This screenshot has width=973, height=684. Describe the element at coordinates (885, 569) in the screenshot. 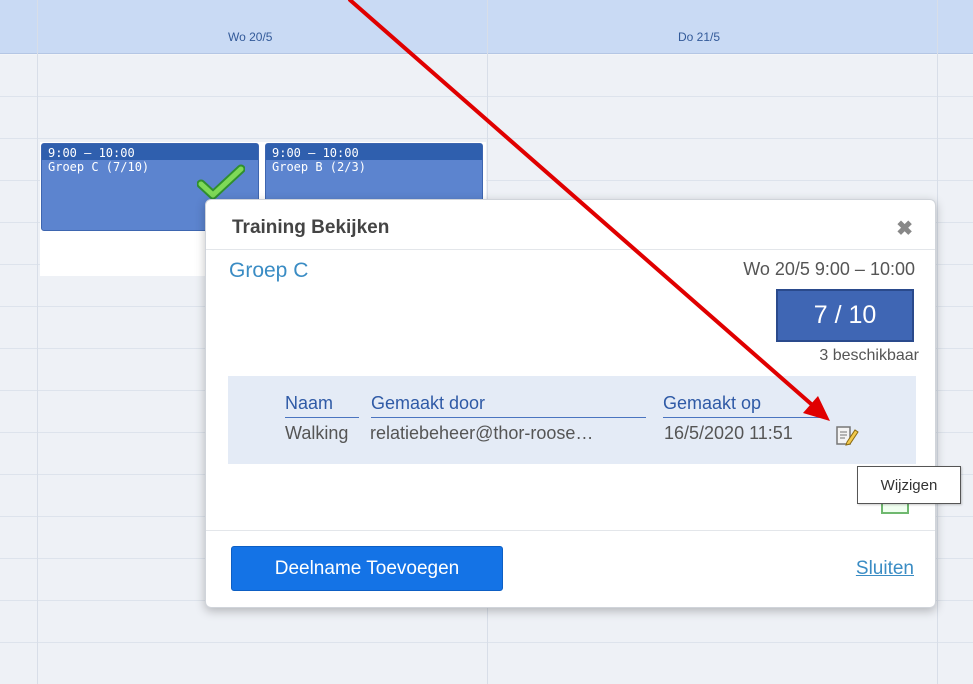

I see `close-link: Sluiten` at that location.